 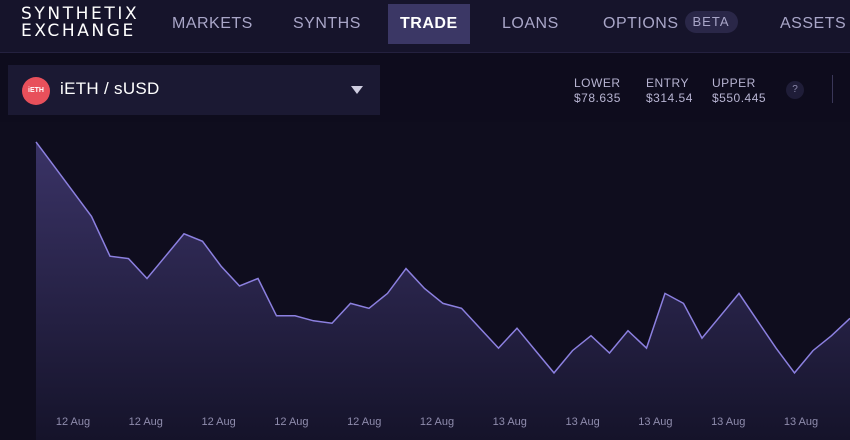 What do you see at coordinates (669, 98) in the screenshot?
I see `entry-value: $314.54` at bounding box center [669, 98].